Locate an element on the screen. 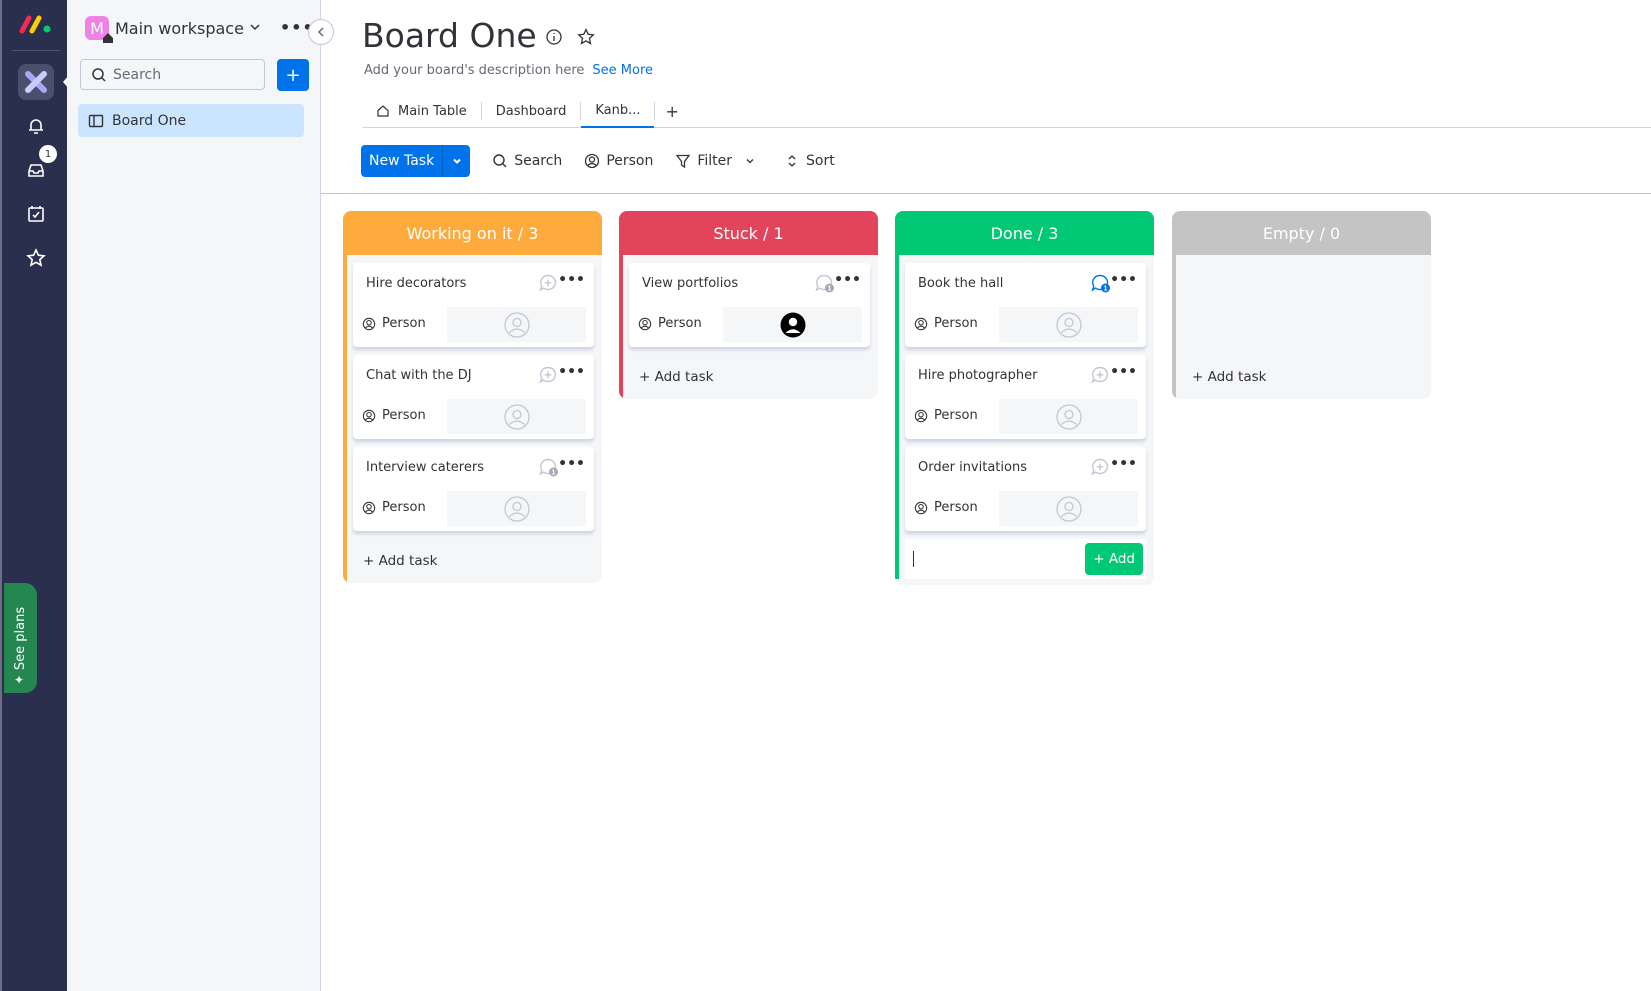 The image size is (1651, 991). column-header: Empty / 0 is located at coordinates (1301, 233).